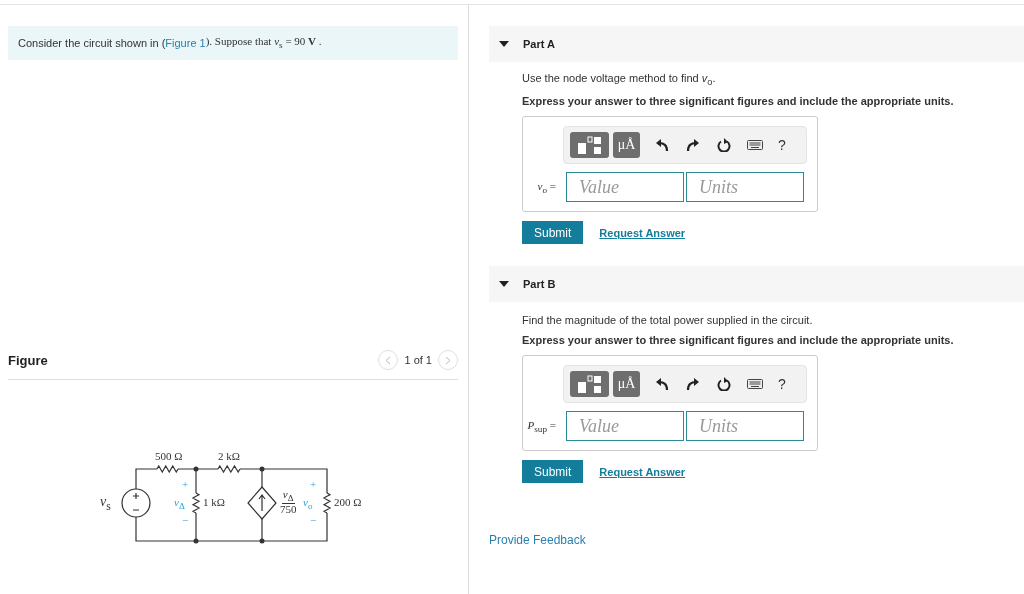 Image resolution: width=1024 pixels, height=594 pixels. I want to click on page-indicator: 1 of 1, so click(418, 360).